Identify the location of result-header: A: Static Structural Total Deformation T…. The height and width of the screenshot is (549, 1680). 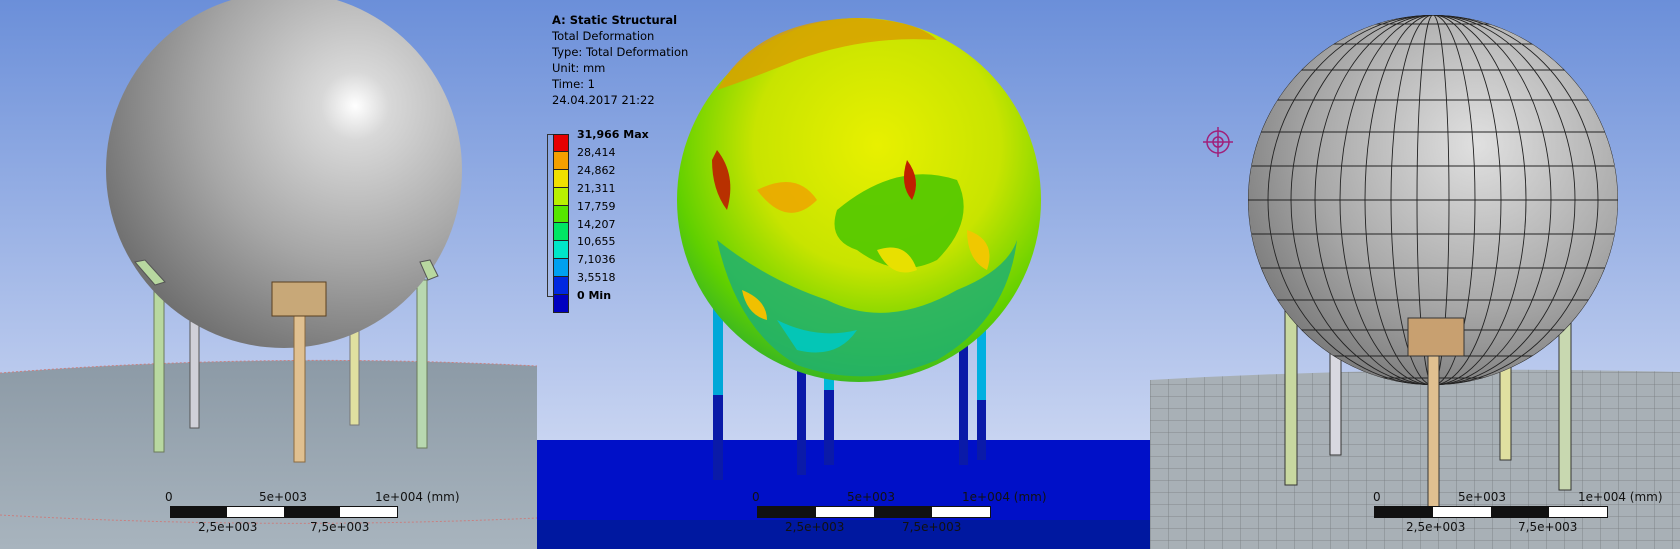
(620, 60).